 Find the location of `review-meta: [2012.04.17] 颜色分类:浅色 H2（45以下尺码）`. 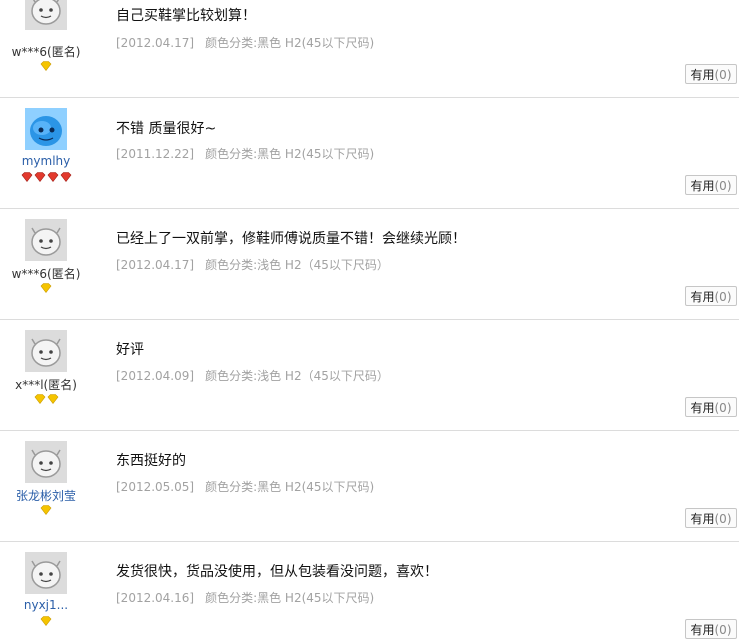

review-meta: [2012.04.17] 颜色分类:浅色 H2（45以下尺码） is located at coordinates (252, 264).